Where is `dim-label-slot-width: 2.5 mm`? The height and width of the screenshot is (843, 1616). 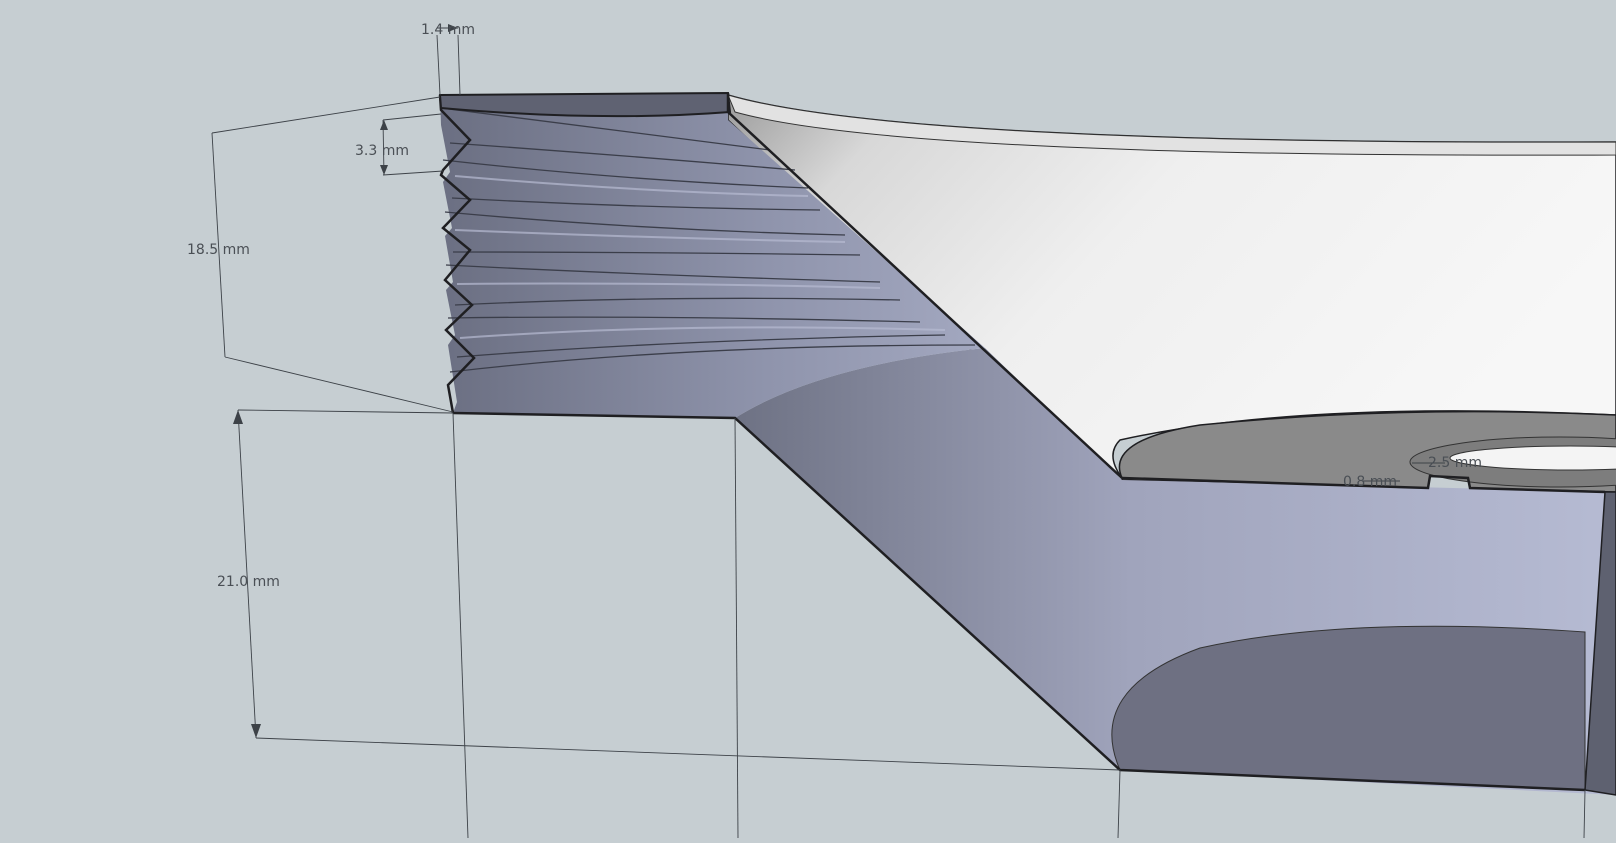
dim-label-slot-width: 2.5 mm is located at coordinates (1455, 463).